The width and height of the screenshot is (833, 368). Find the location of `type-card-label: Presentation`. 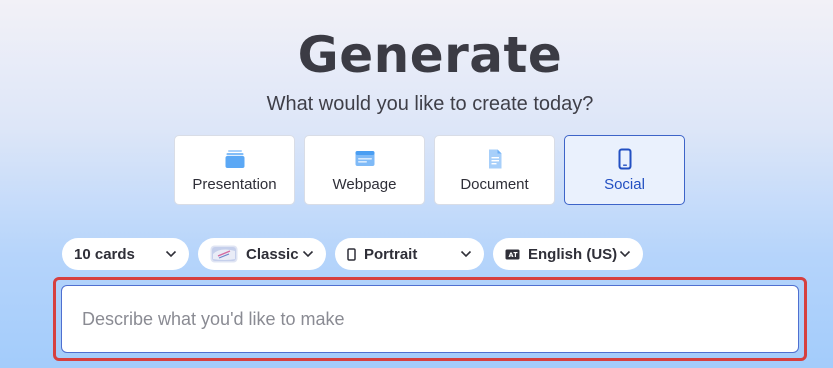

type-card-label: Presentation is located at coordinates (234, 184).